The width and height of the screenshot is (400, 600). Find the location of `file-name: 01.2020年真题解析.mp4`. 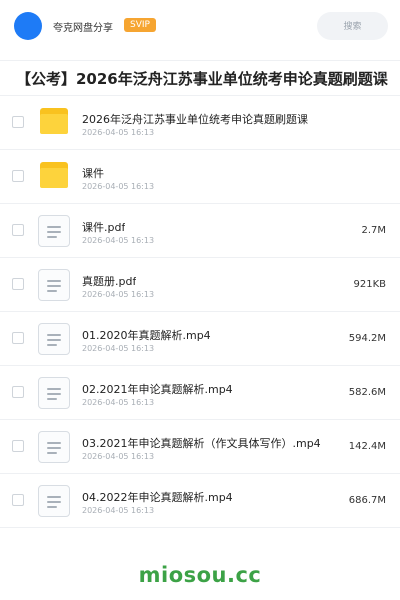

file-name: 01.2020年真题解析.mp4 is located at coordinates (146, 335).